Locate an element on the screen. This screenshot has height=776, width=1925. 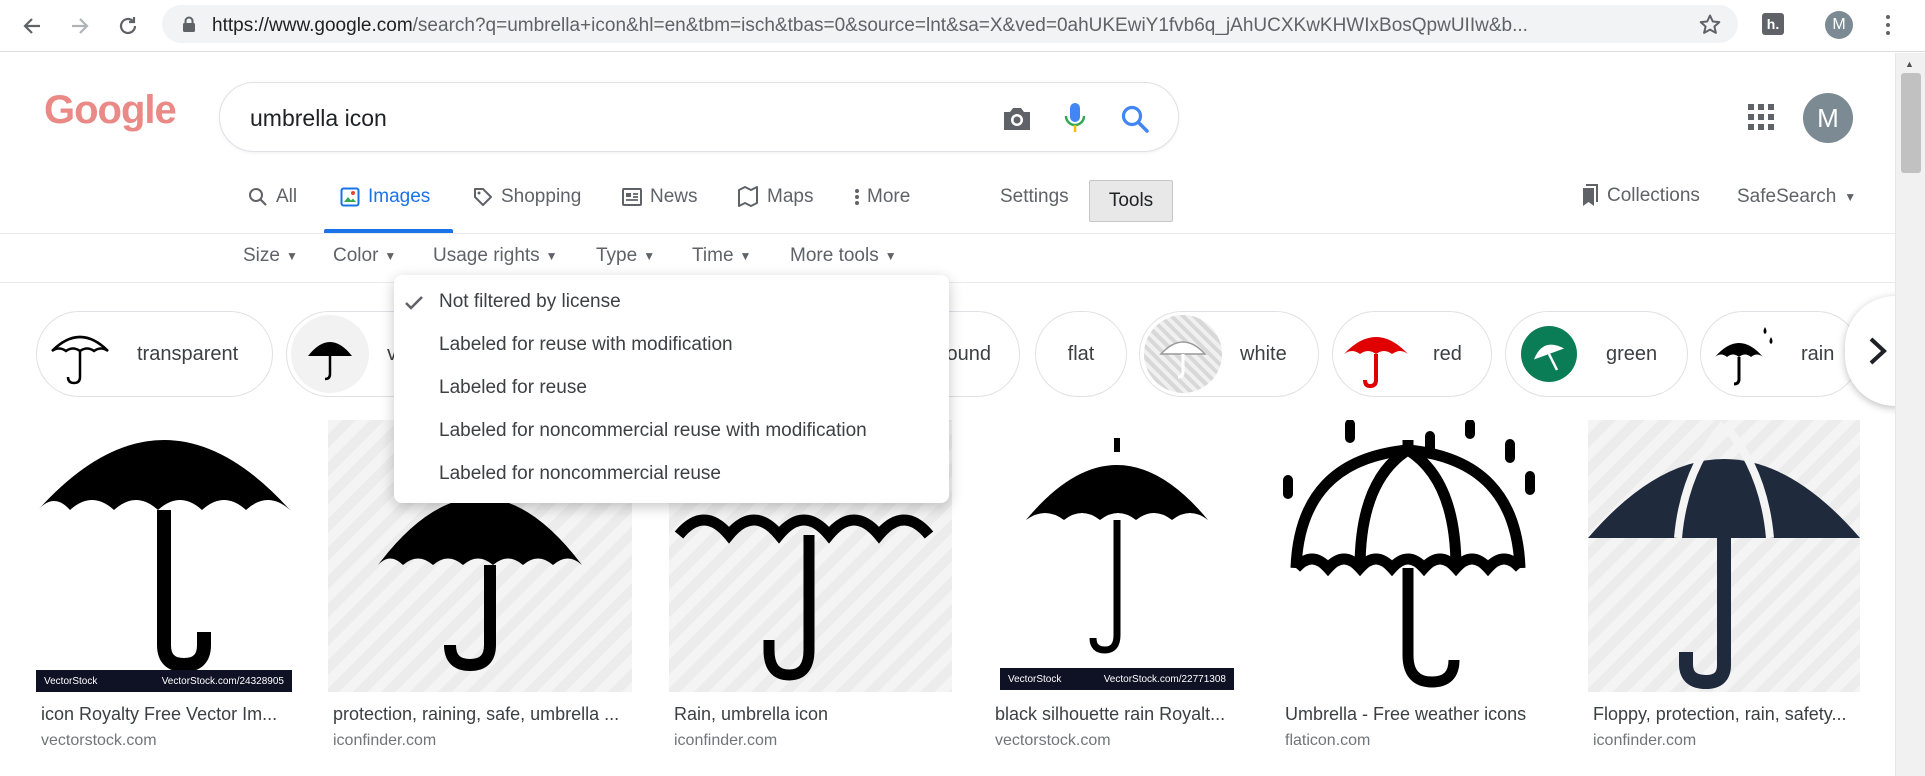
more-vert-icon is located at coordinates (857, 197).